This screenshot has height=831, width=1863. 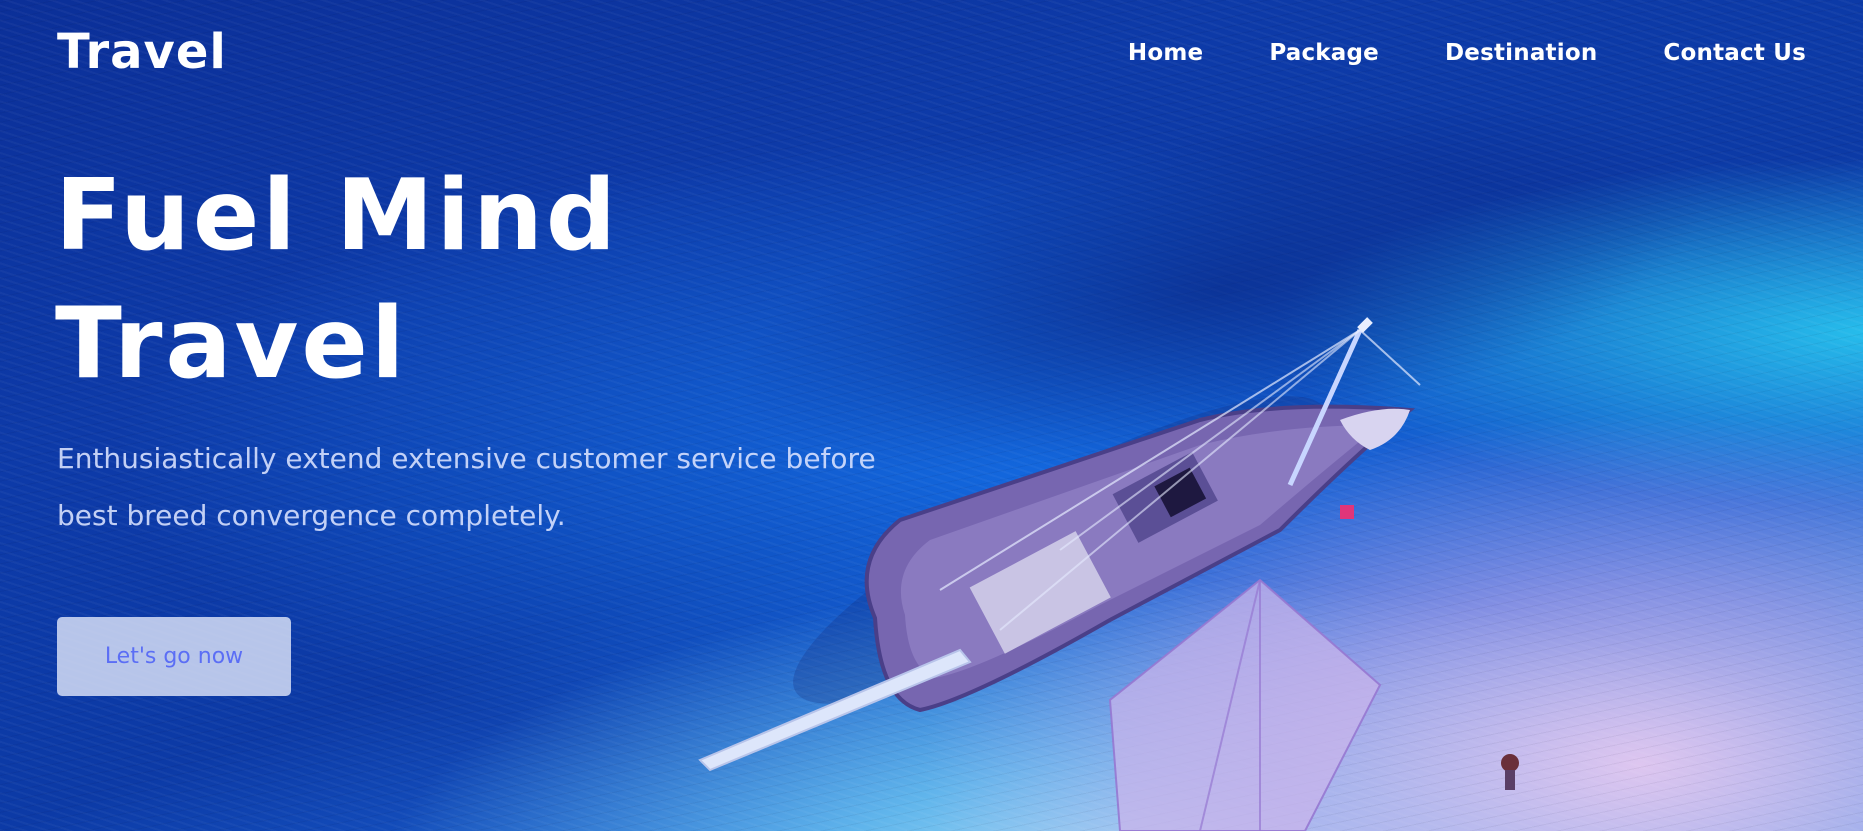 What do you see at coordinates (337, 216) in the screenshot?
I see `hero-headline-line-1: Fuel Mind` at bounding box center [337, 216].